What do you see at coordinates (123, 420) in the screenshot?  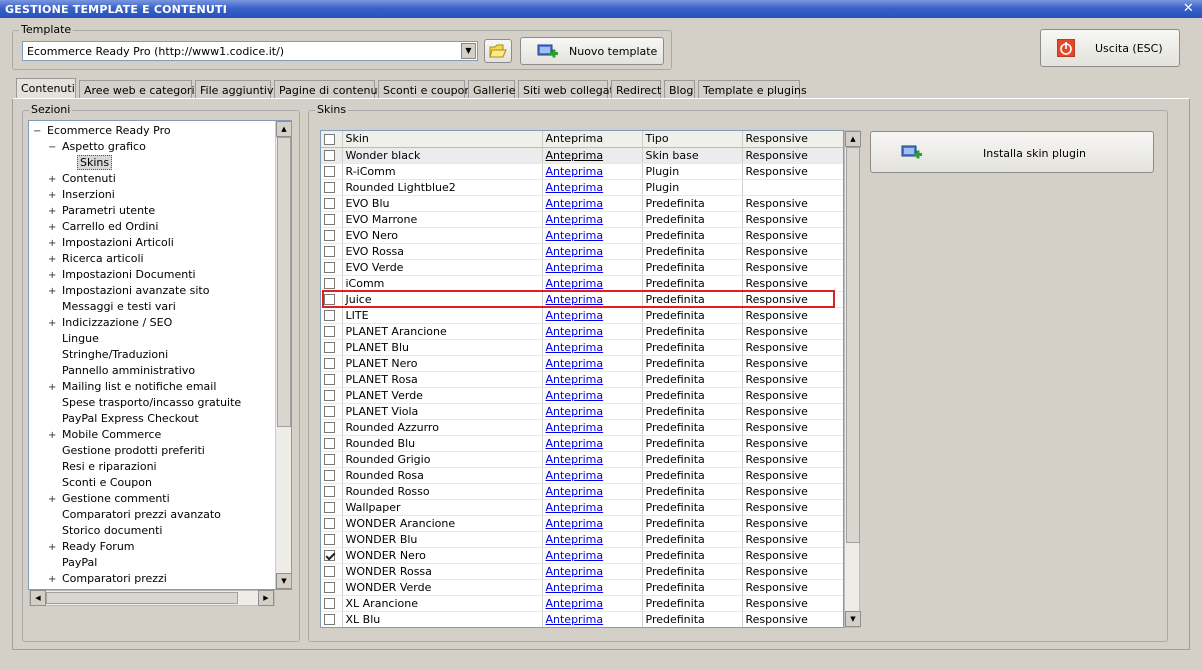 I see `tree-item: PayPal Express Checkout` at bounding box center [123, 420].